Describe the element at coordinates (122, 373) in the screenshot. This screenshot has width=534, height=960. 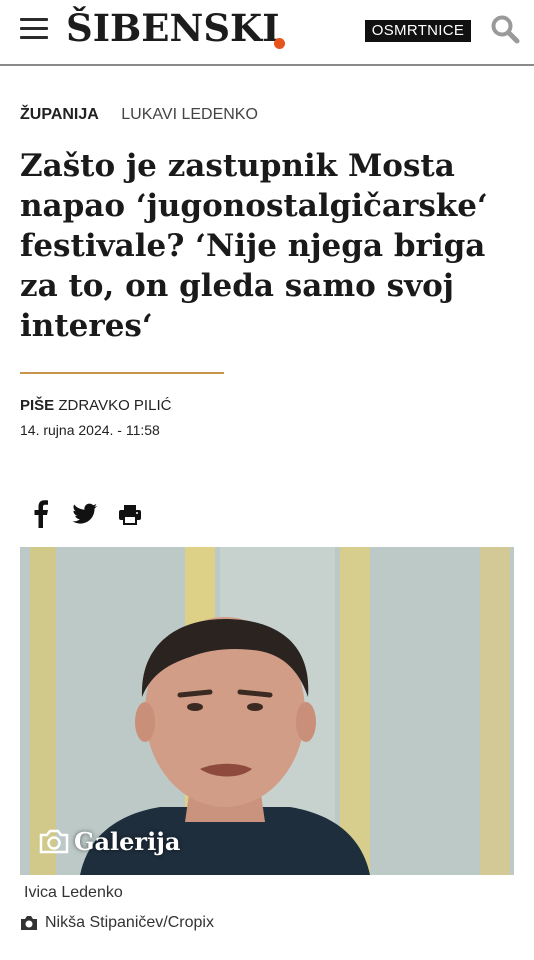
I see `headline-divider` at that location.